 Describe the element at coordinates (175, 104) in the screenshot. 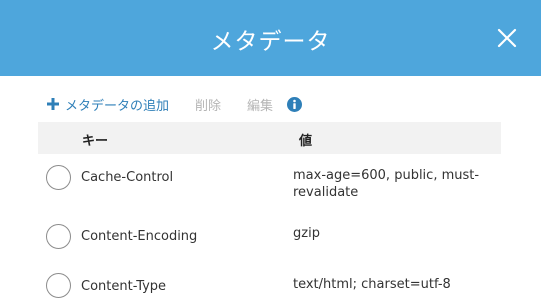

I see `metadata-toolbar: メタデータの追加 削除 編集` at that location.